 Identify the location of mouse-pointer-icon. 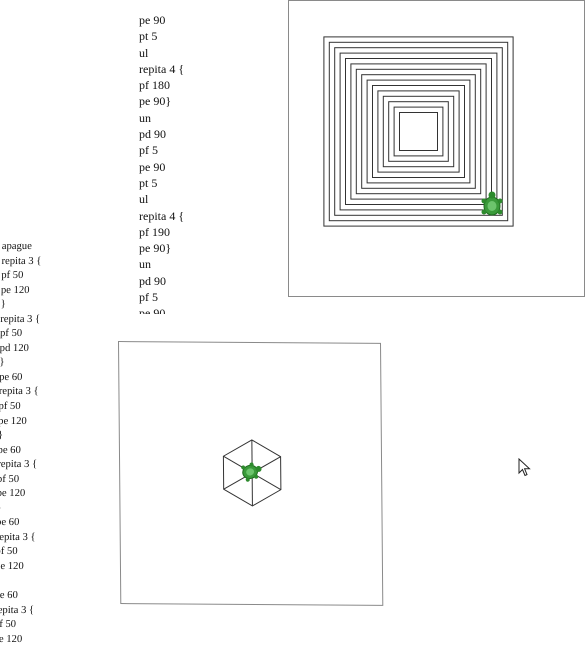
(524, 467).